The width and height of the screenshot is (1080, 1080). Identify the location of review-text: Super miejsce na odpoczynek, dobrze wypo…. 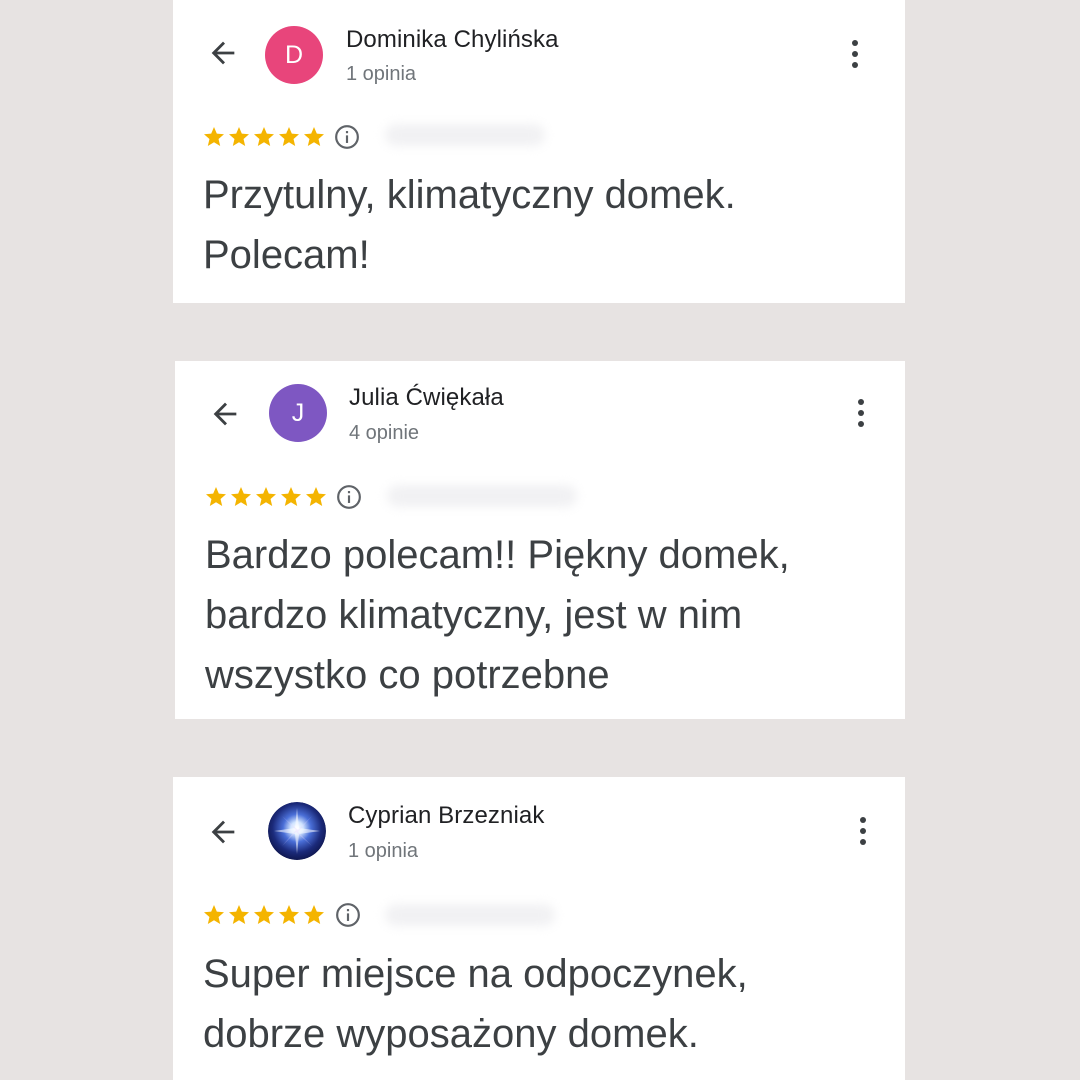
(543, 1004).